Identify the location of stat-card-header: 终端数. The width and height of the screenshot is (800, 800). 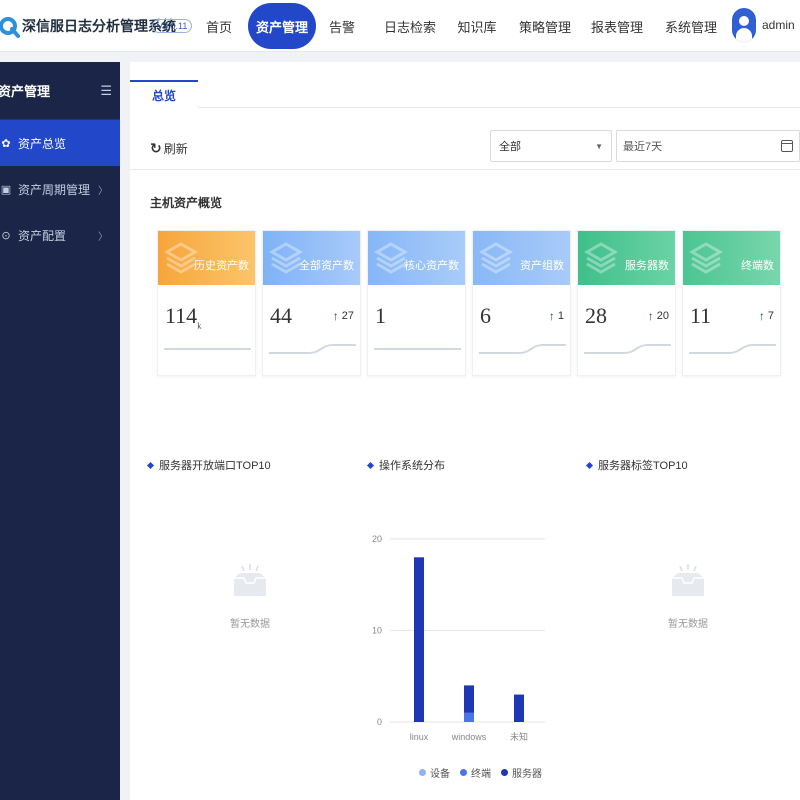
(731, 258).